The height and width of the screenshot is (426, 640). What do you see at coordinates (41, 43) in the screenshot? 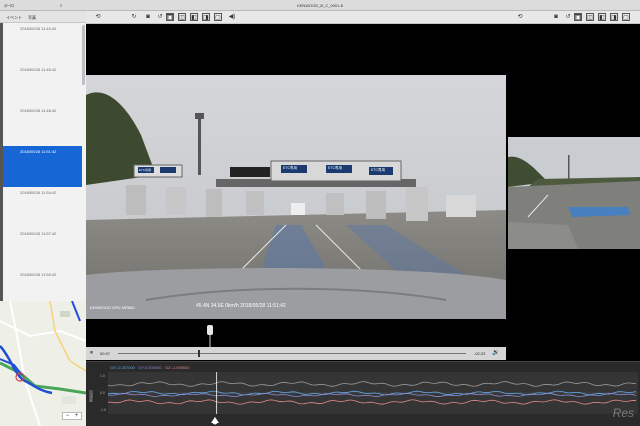
I see `file-list-item: 2018/05/28 11:43:42` at bounding box center [41, 43].